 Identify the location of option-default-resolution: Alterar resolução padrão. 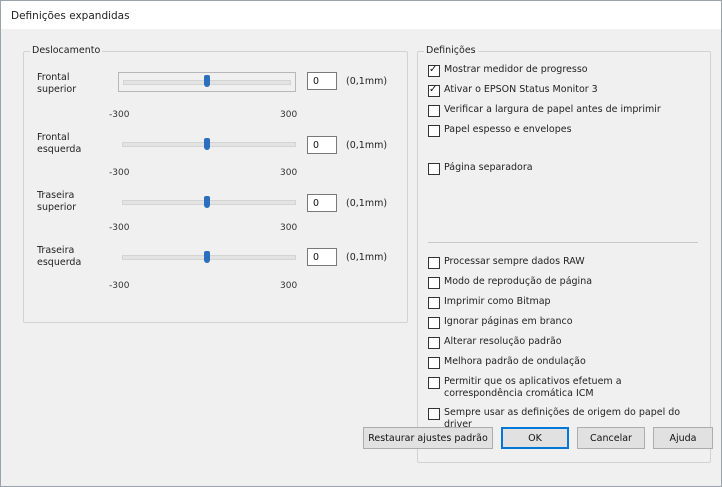
(495, 342).